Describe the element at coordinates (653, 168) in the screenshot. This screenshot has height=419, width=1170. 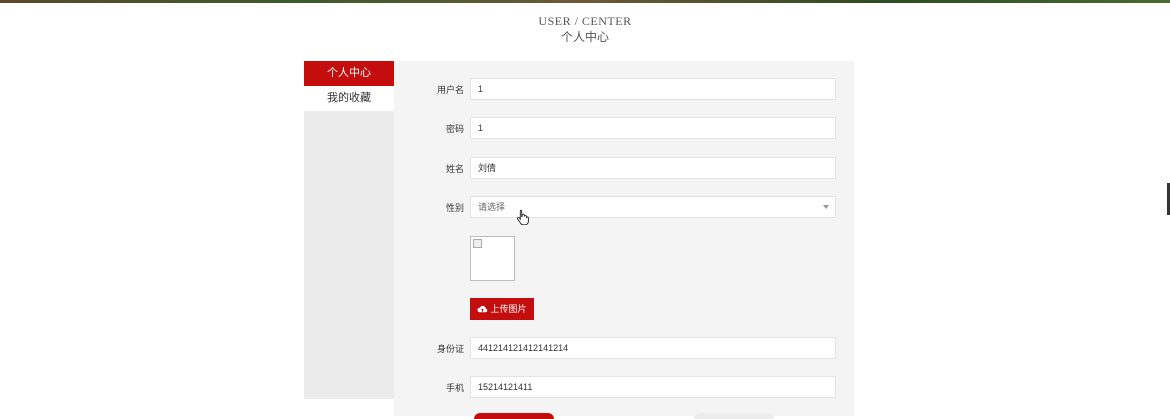
I see `name-input: 刘倩` at that location.